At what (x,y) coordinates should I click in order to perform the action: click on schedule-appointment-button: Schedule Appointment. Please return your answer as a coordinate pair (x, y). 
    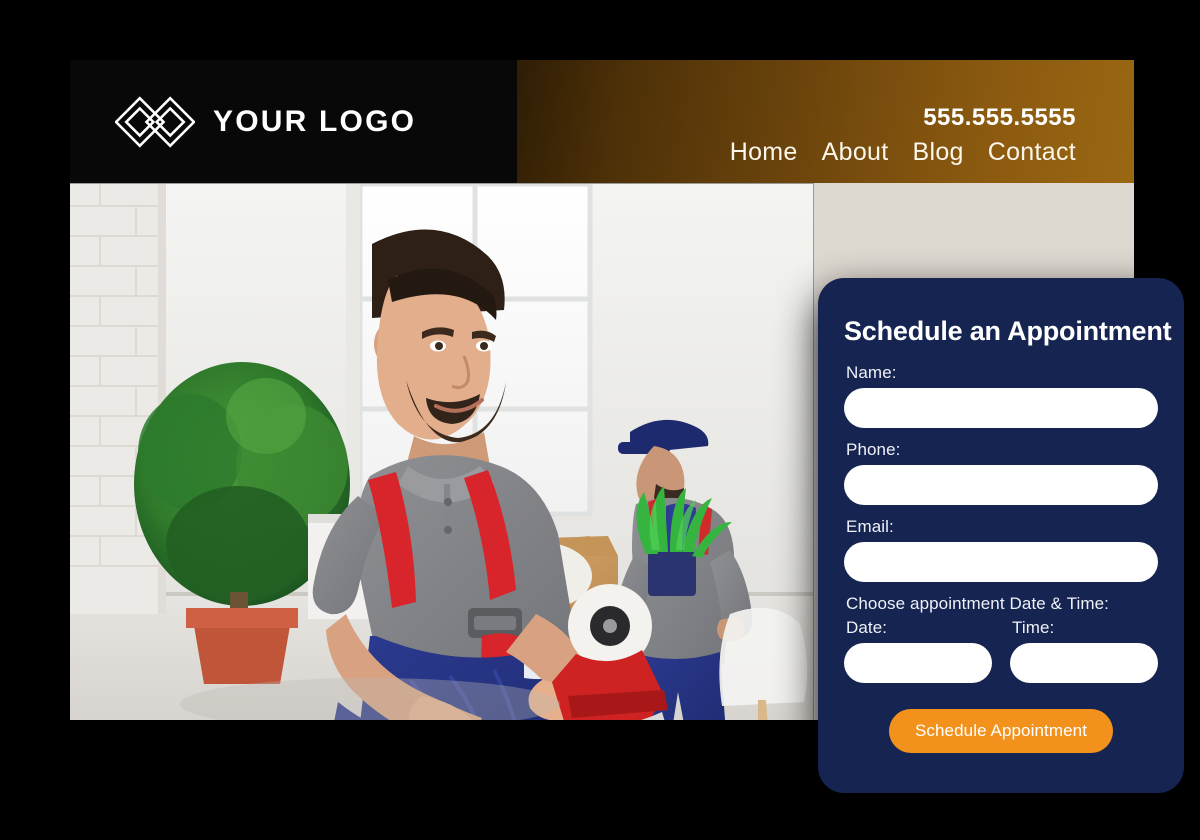
    Looking at the image, I should click on (1001, 731).